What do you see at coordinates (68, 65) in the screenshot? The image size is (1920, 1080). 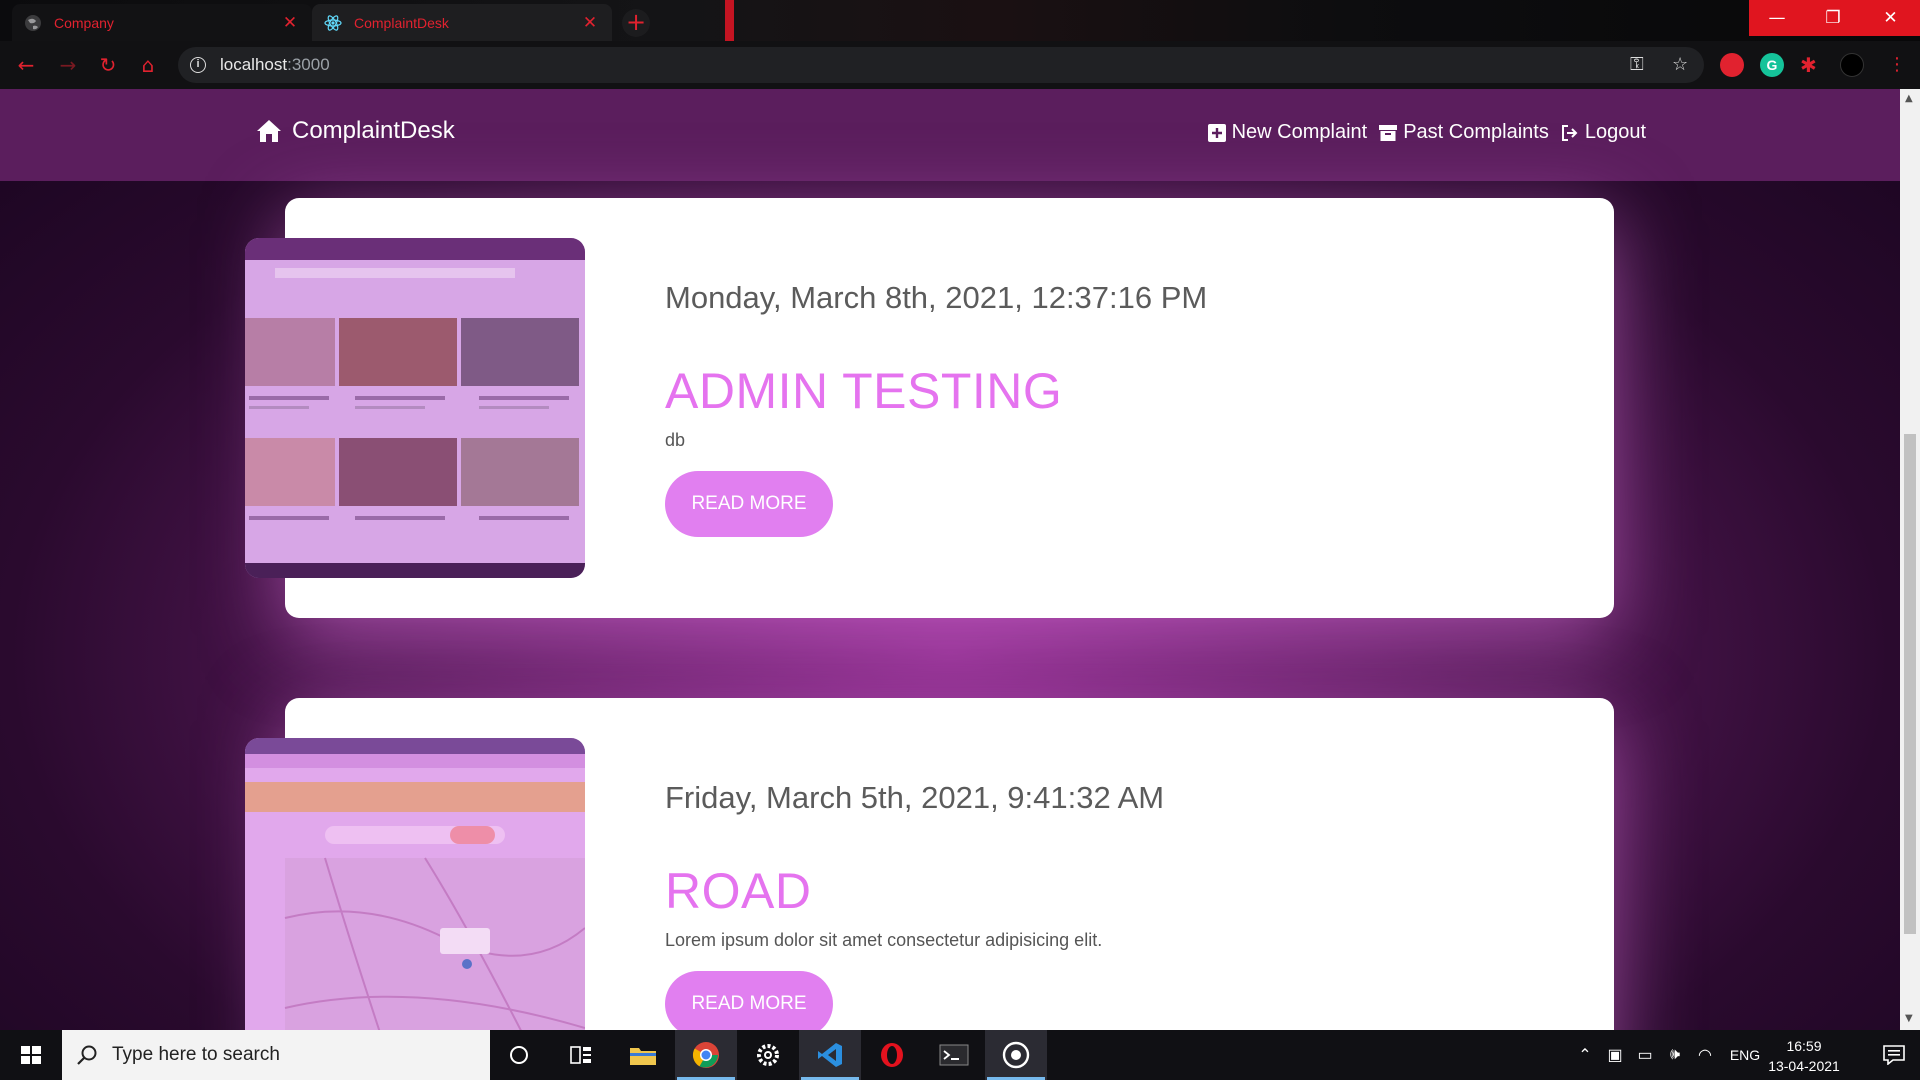 I see `forward-icon: →` at bounding box center [68, 65].